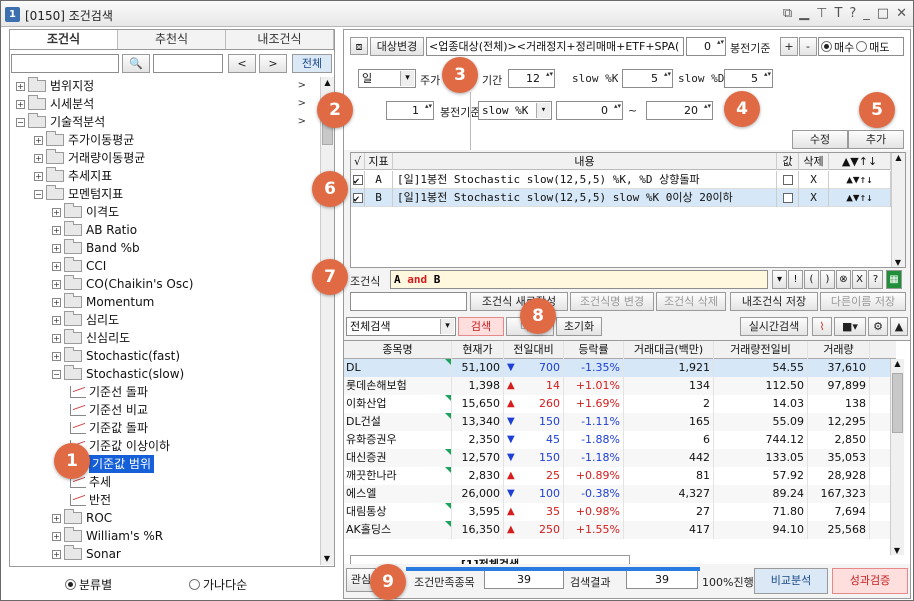 Image resolution: width=914 pixels, height=601 pixels. What do you see at coordinates (481, 326) in the screenshot?
I see `search-execute-button: 검색` at bounding box center [481, 326].